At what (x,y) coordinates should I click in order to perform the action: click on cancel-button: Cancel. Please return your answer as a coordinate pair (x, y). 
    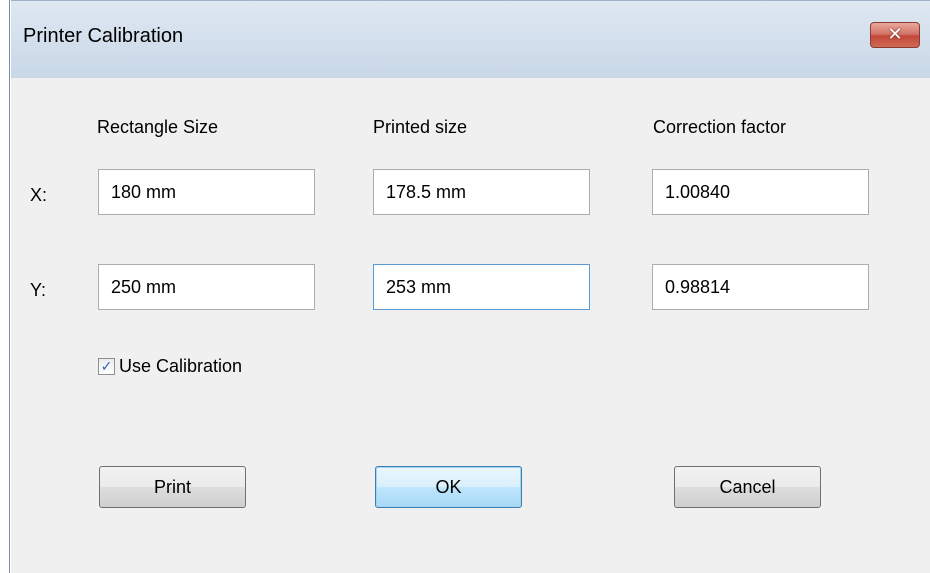
    Looking at the image, I should click on (747, 487).